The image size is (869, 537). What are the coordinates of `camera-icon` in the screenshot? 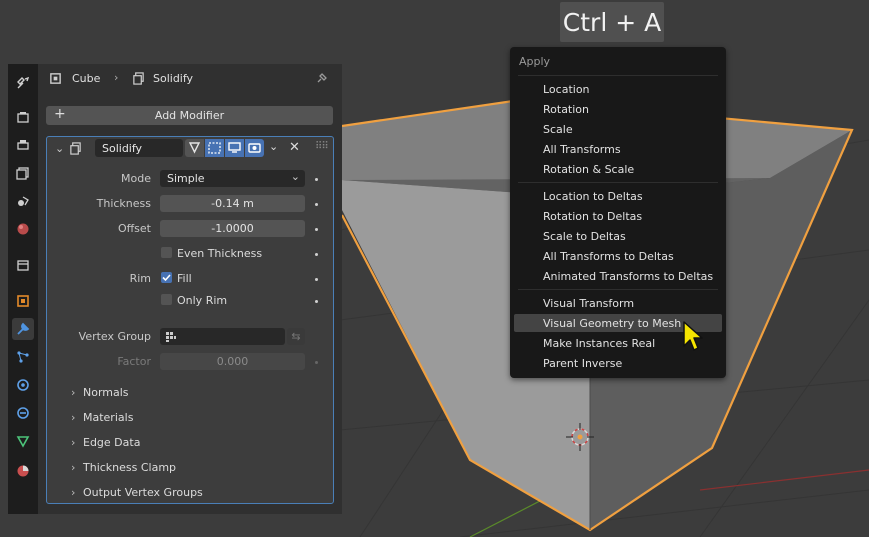 It's located at (254, 148).